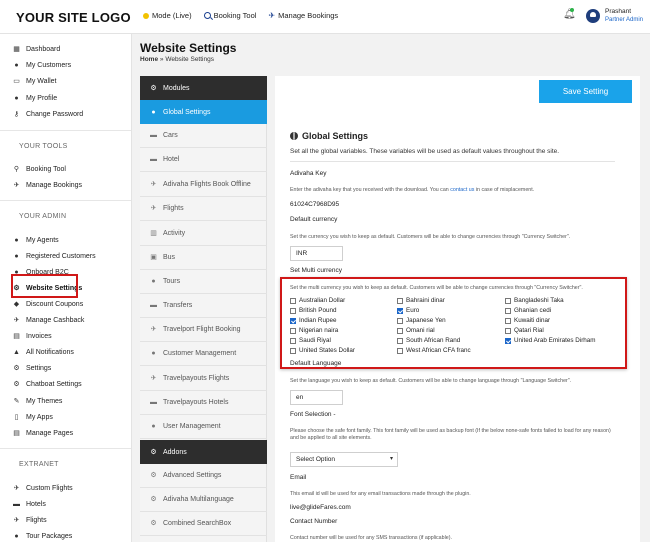  What do you see at coordinates (35, 240) in the screenshot?
I see `sidebar-item-my-agents: ● My Agents` at bounding box center [35, 240].